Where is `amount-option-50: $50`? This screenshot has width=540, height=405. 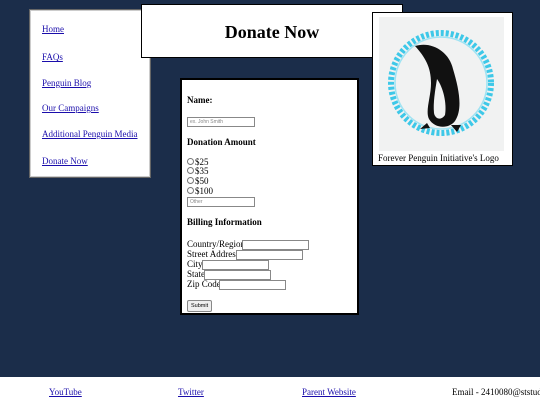
amount-option-50: $50 is located at coordinates (198, 181).